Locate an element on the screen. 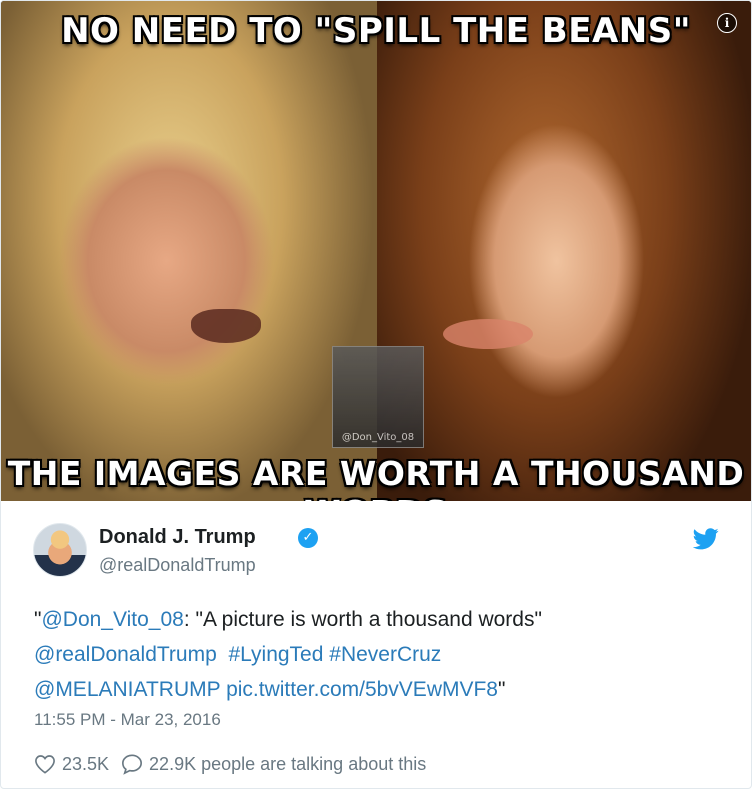  heart-icon is located at coordinates (45, 764).